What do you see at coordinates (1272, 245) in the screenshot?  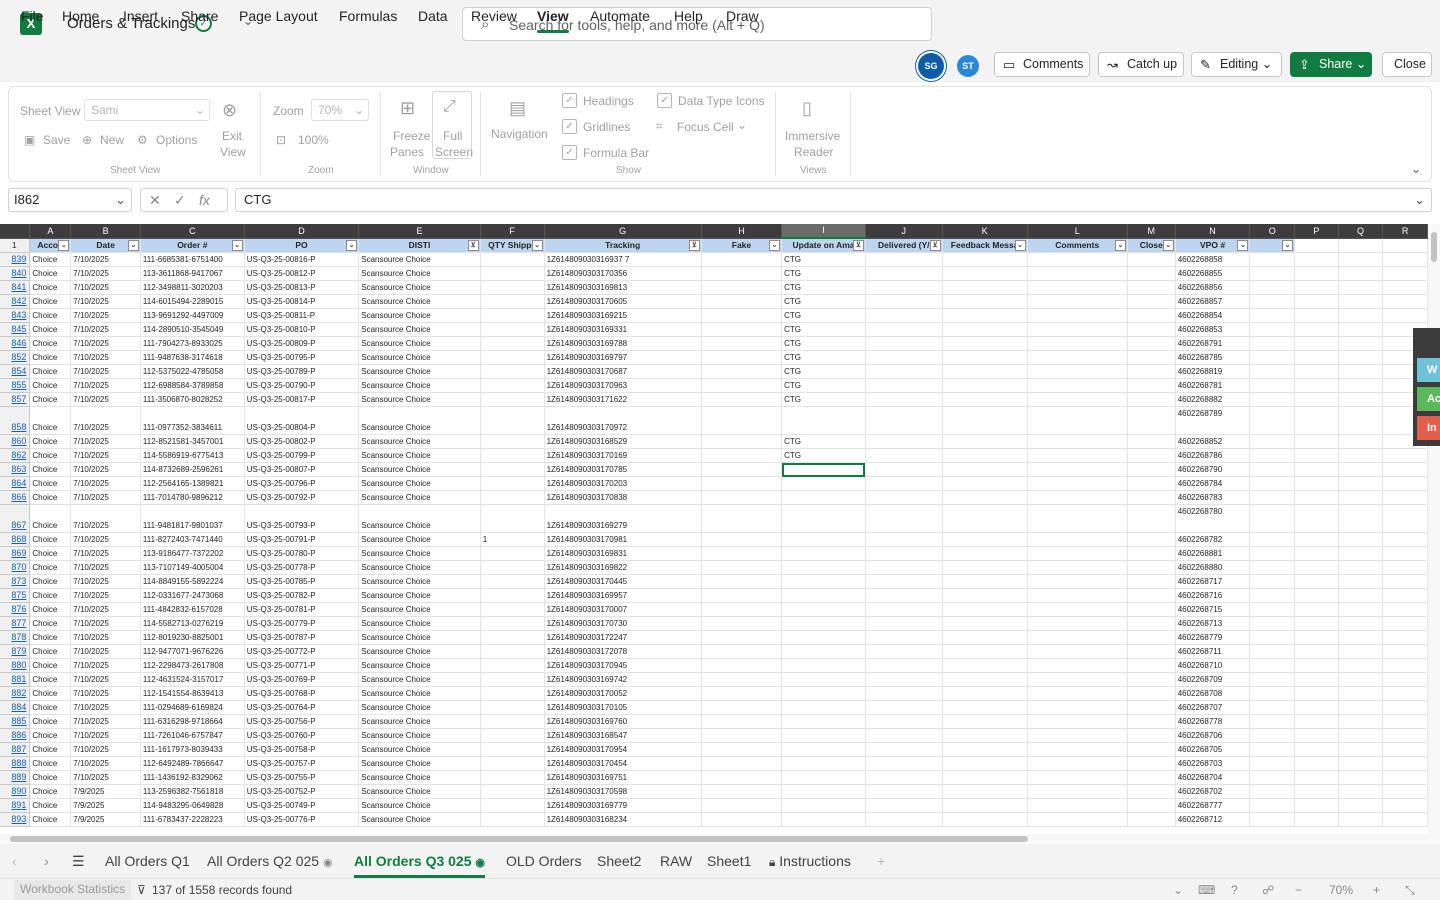 I see `header-cell: ⌄` at bounding box center [1272, 245].